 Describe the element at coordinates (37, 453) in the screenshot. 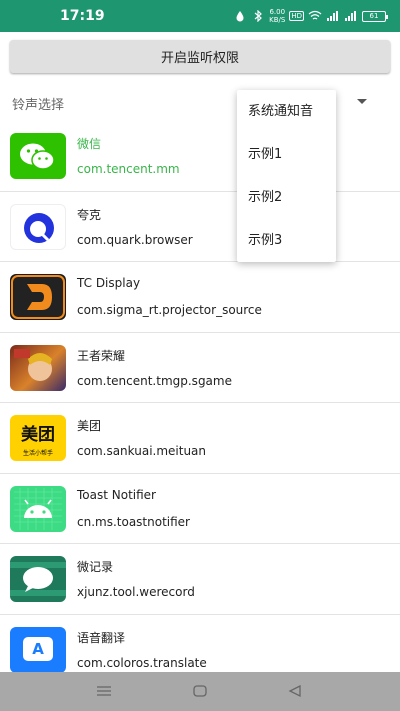

I see `meituan-icon-subtext: 生活小帮手` at that location.